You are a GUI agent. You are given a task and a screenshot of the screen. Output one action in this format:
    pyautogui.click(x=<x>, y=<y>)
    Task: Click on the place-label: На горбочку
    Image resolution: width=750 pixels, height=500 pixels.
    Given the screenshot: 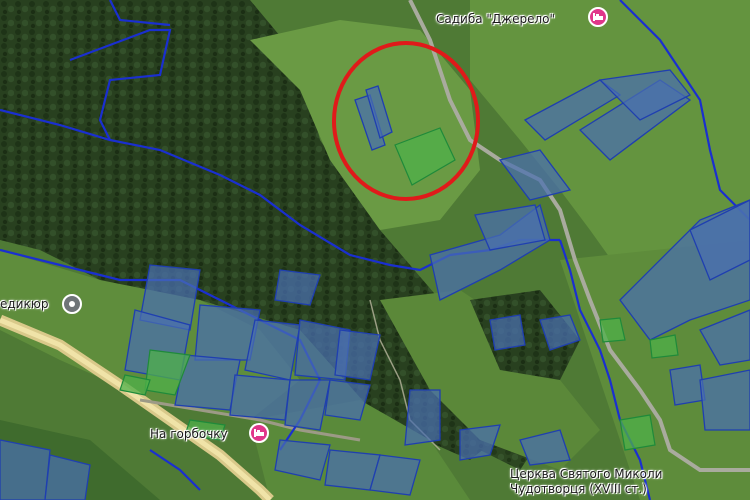 What is the action you would take?
    pyautogui.click(x=189, y=434)
    